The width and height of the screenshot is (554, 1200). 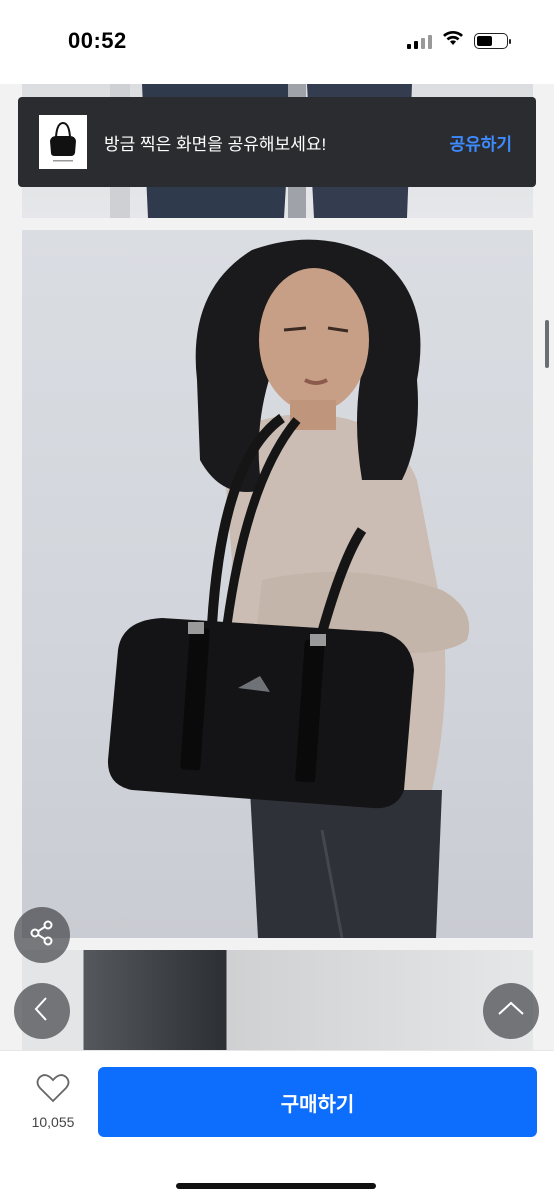 What do you see at coordinates (277, 1000) in the screenshot?
I see `product-photo-bottom` at bounding box center [277, 1000].